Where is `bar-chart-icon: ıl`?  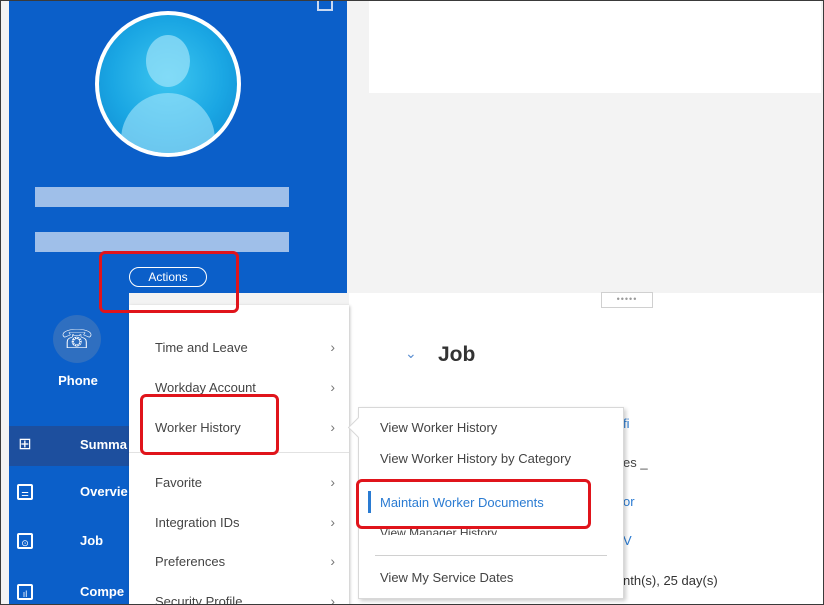
bar-chart-icon: ıl is located at coordinates (25, 592).